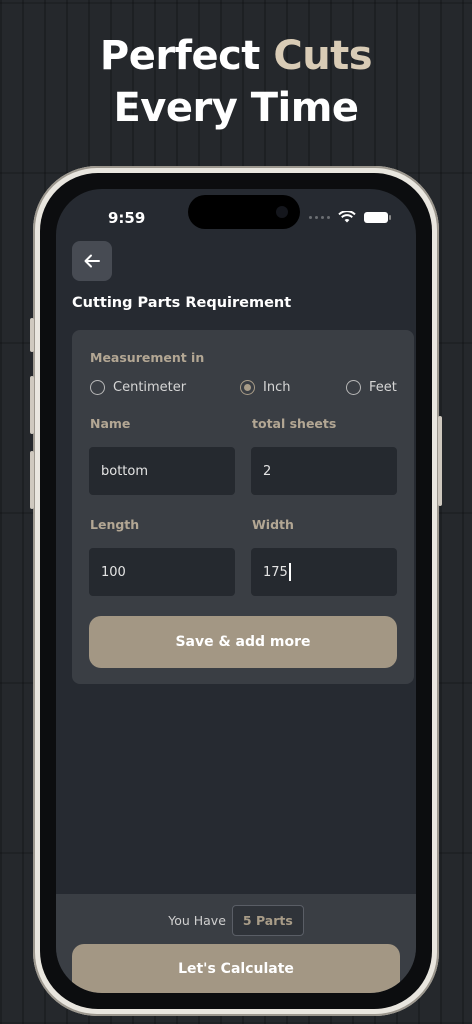  Describe the element at coordinates (186, 56) in the screenshot. I see `headline-plain-text: Perfect` at that location.